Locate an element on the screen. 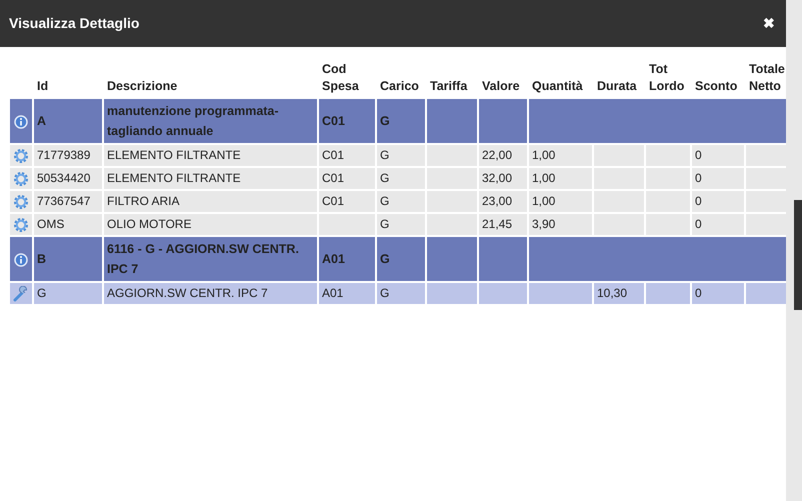 This screenshot has height=501, width=802. table-cell: 23,00 is located at coordinates (503, 201).